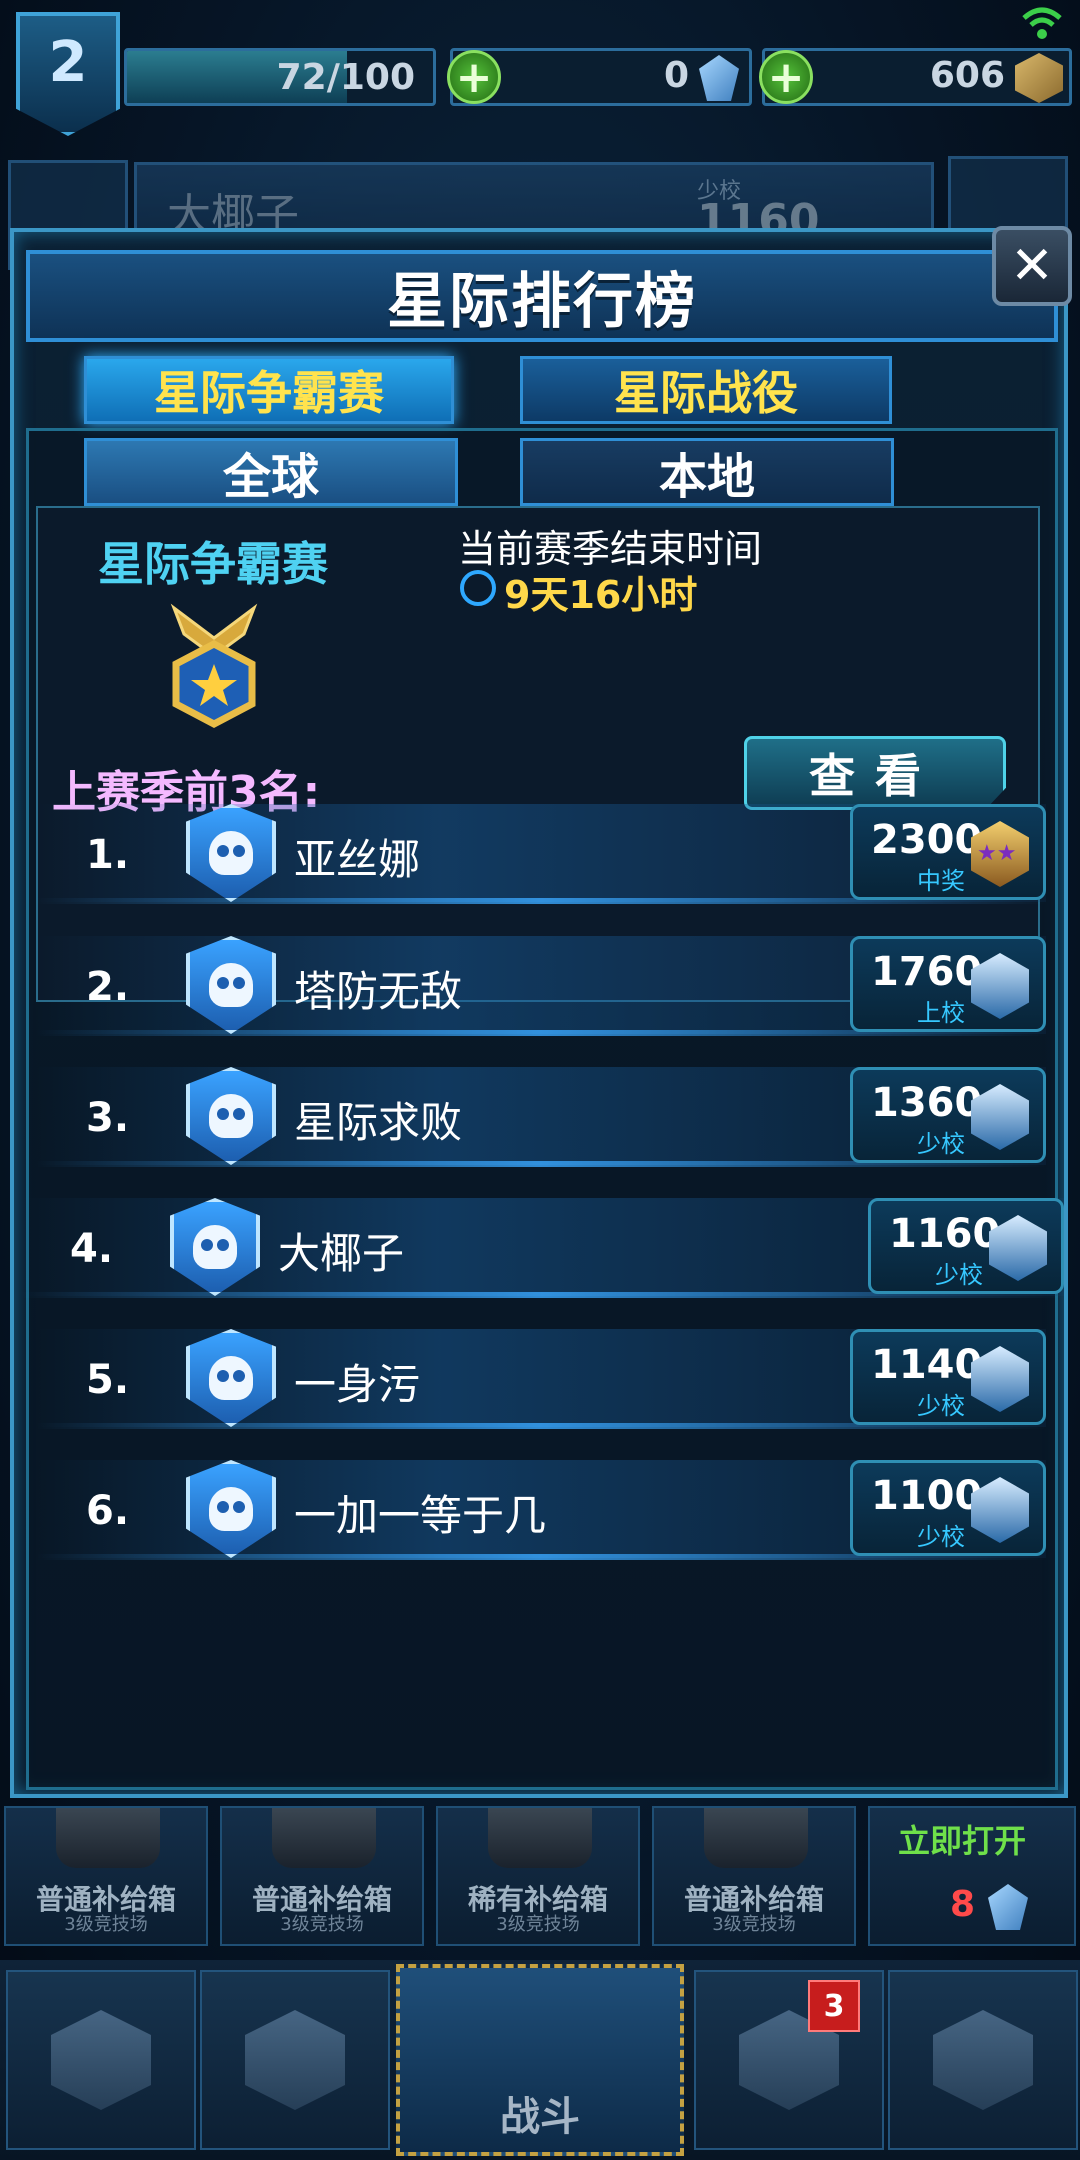 This screenshot has height=2160, width=1080. Describe the element at coordinates (271, 472) in the screenshot. I see `subtab-global: 全球` at that location.